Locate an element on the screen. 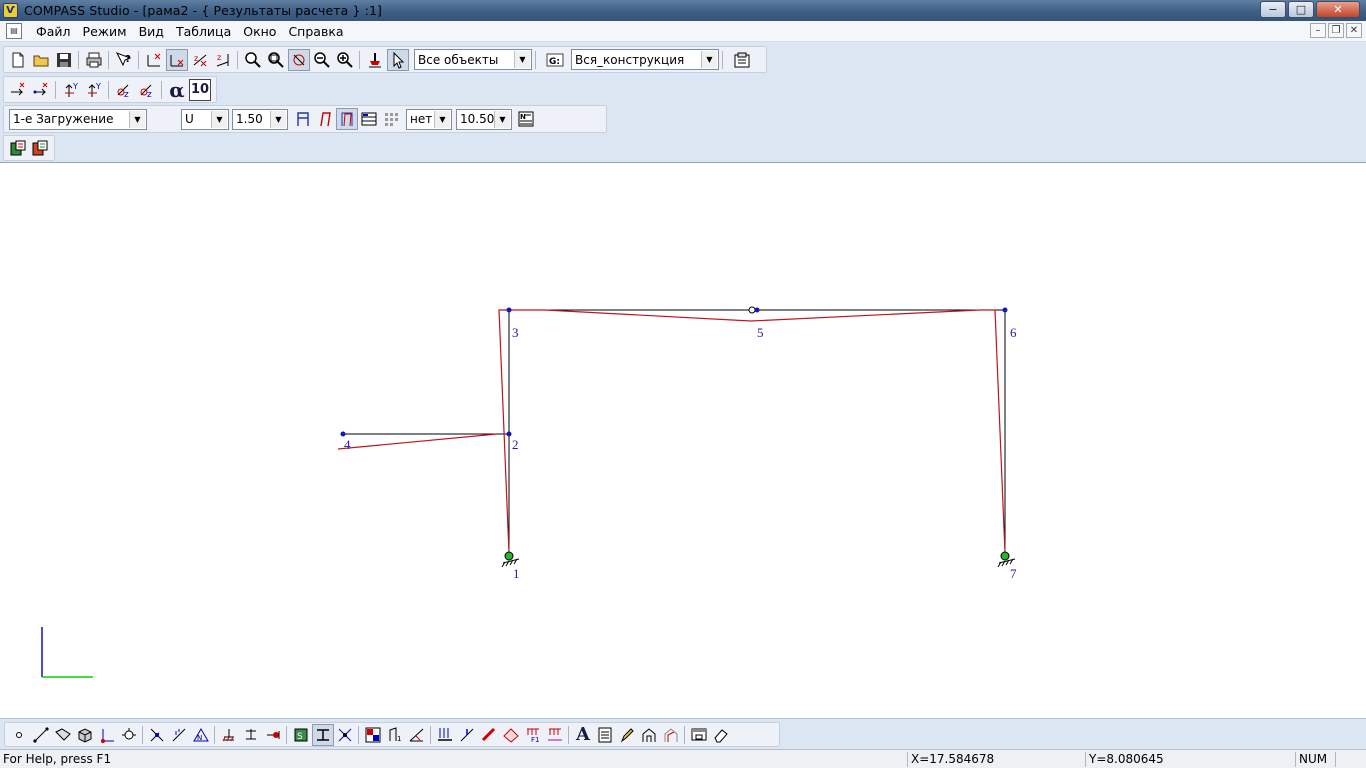 This screenshot has height=768, width=1366. node-tool-icon is located at coordinates (19, 735).